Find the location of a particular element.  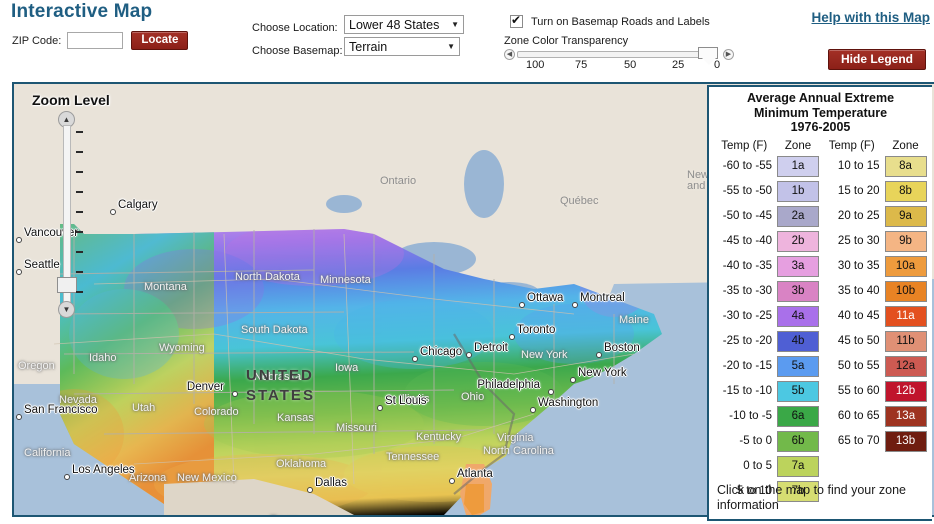

legend-temp-range: -50 to -45 is located at coordinates (747, 216).